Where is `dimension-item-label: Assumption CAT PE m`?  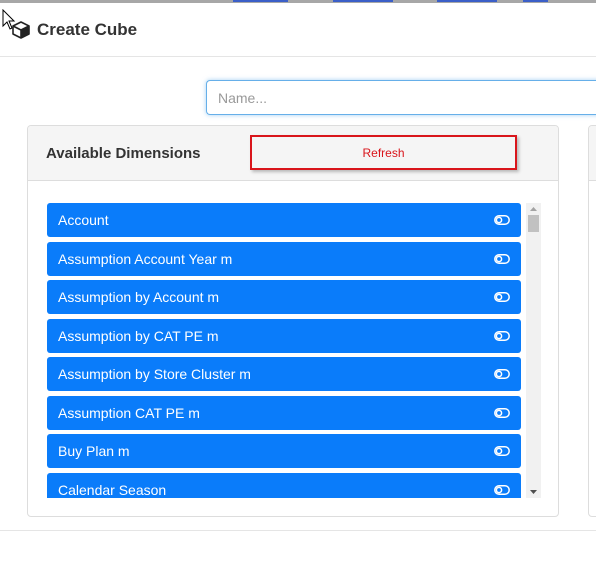
dimension-item-label: Assumption CAT PE m is located at coordinates (129, 413).